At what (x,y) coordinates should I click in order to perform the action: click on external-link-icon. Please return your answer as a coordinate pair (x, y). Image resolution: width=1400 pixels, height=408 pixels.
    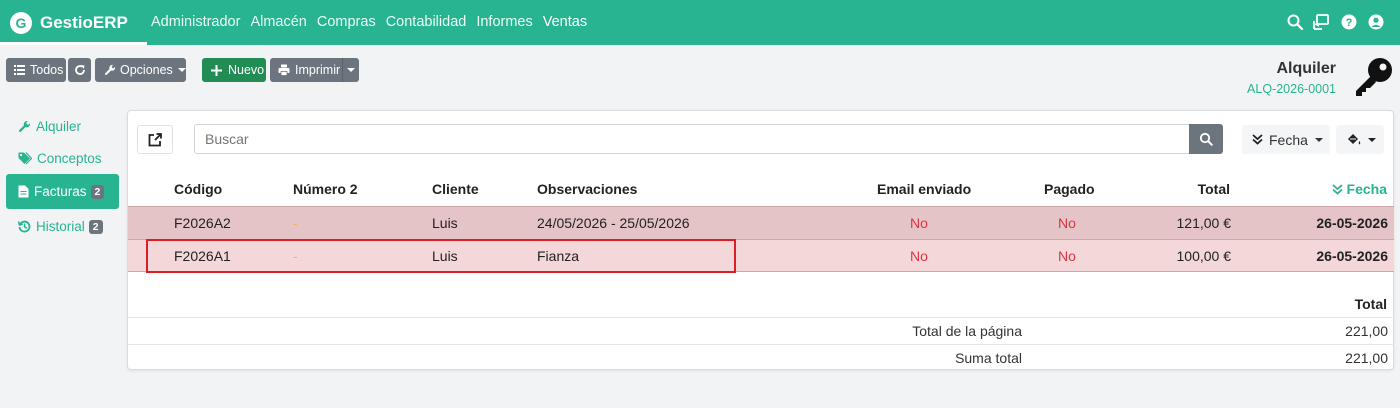
    Looking at the image, I should click on (155, 139).